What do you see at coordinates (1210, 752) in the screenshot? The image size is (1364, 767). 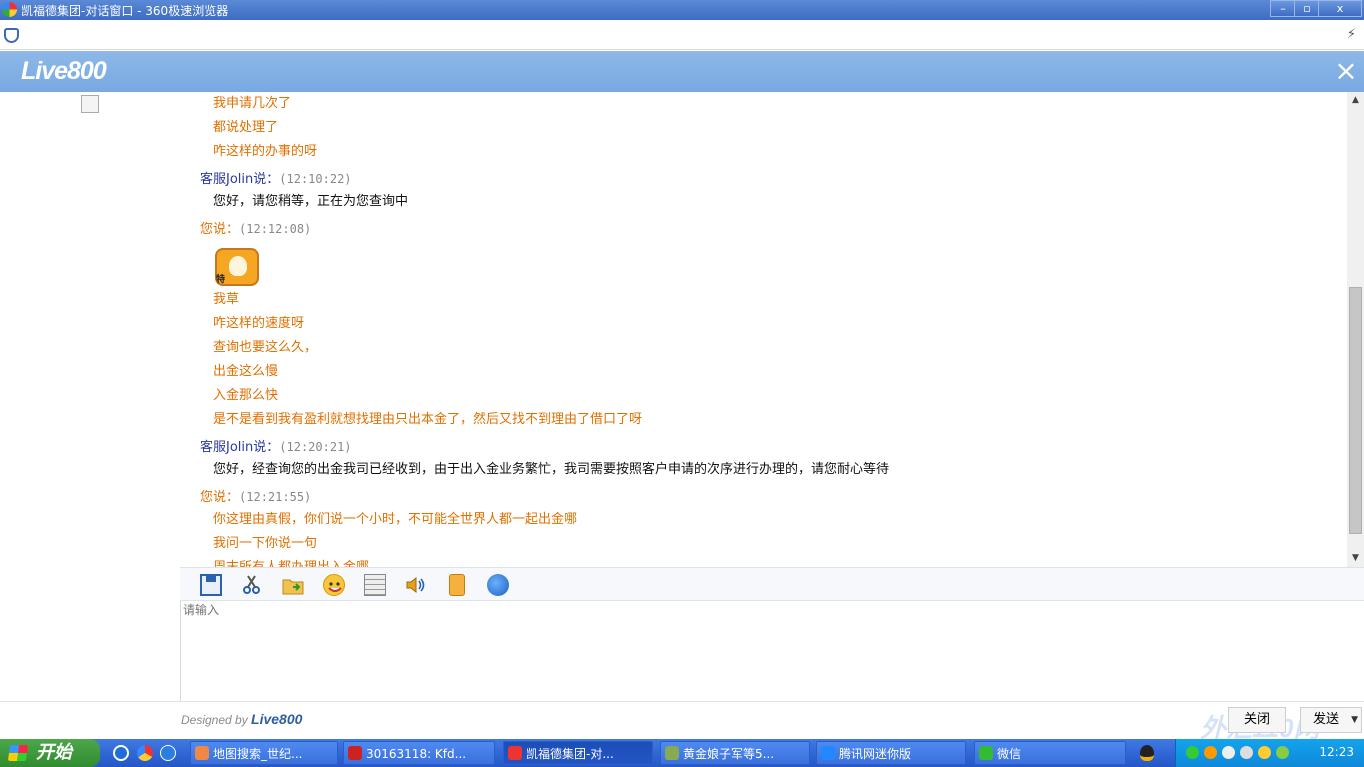 I see `qq-tray-icon` at bounding box center [1210, 752].